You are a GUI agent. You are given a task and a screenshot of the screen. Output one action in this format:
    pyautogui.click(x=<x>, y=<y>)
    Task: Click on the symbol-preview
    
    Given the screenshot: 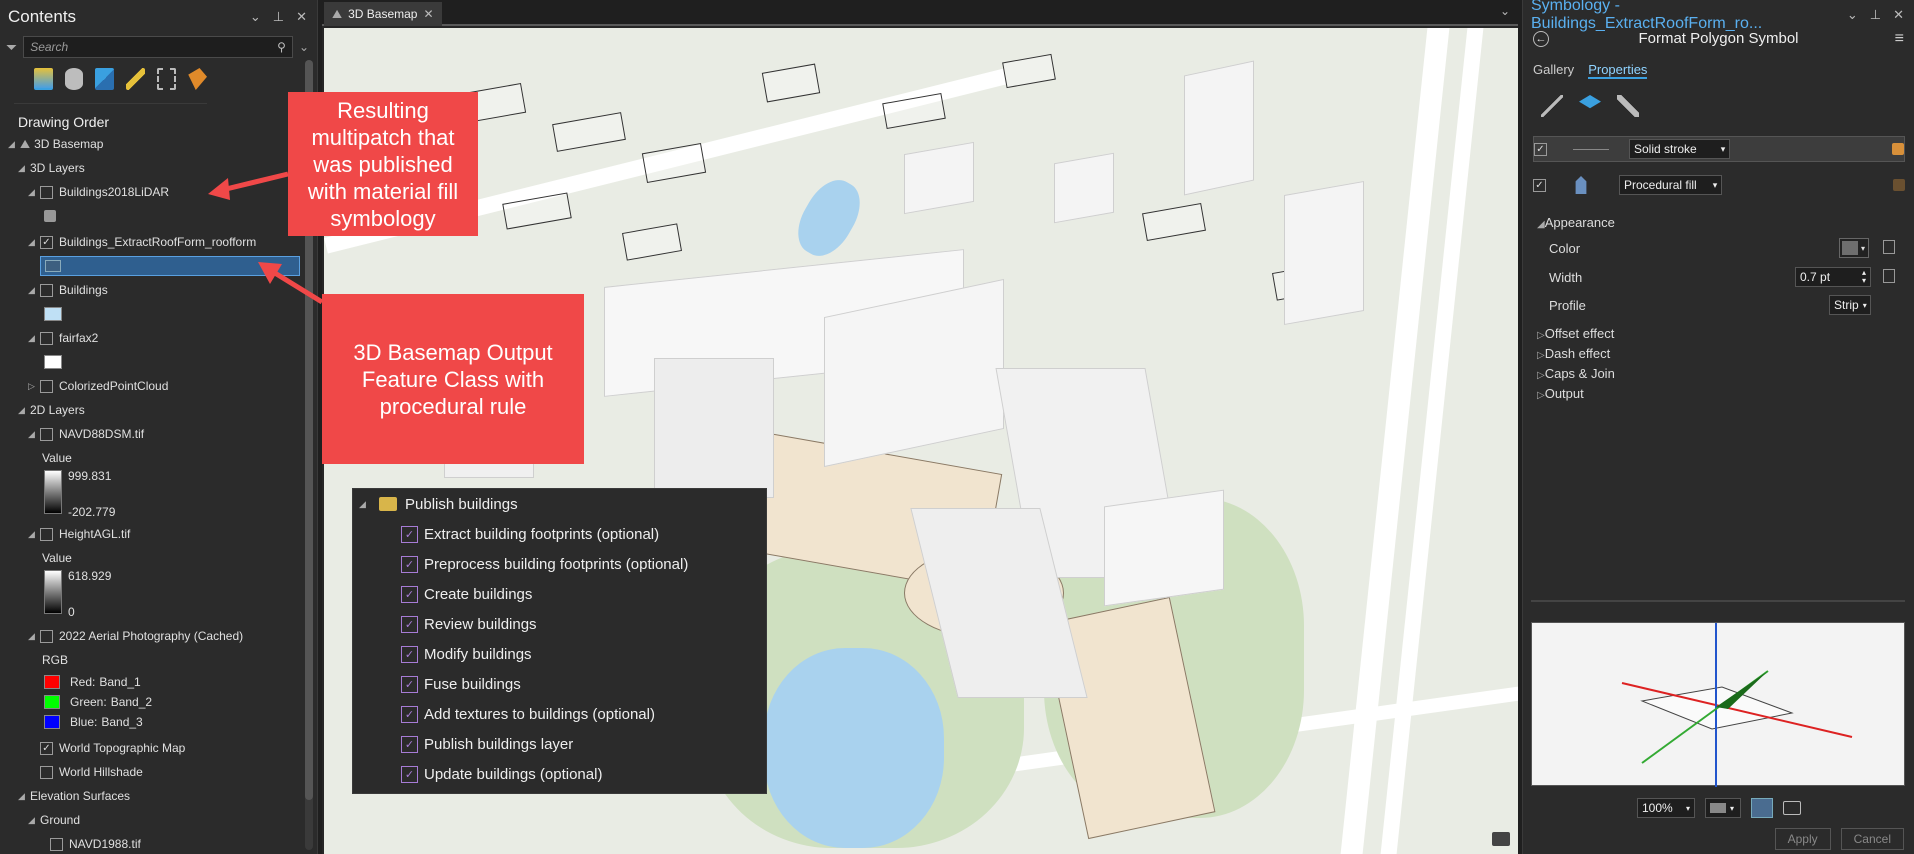 What is the action you would take?
    pyautogui.click(x=1718, y=704)
    